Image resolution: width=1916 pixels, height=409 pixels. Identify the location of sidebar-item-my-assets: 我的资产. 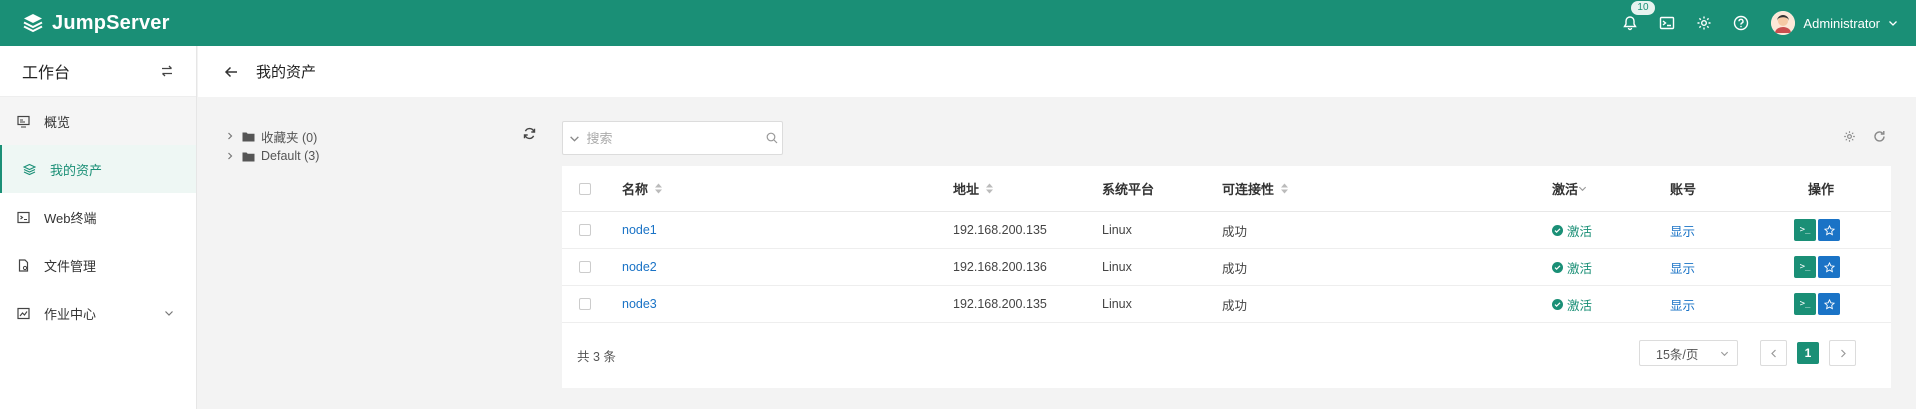
(98, 169).